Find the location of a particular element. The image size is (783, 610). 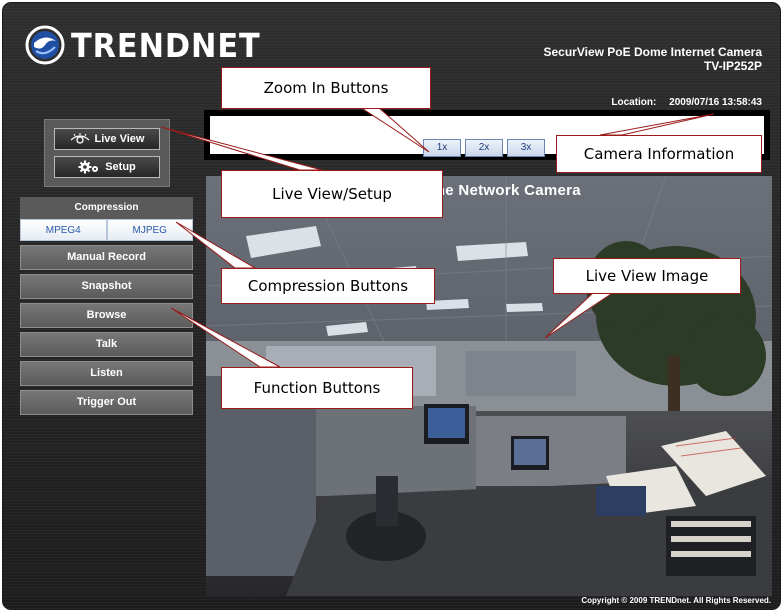

callout-compression-buttons: Compression Buttons is located at coordinates (328, 286).